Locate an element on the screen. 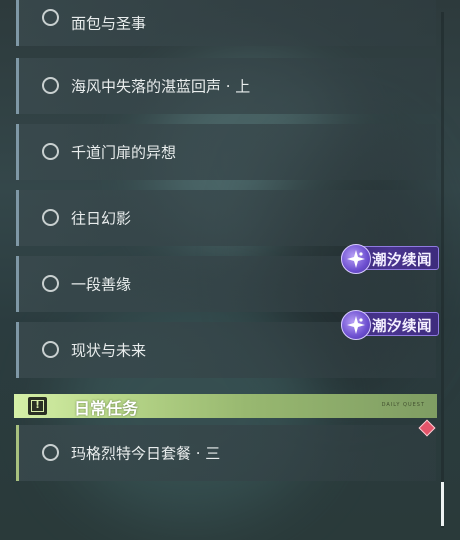  quest-label: 千道门扉的异想 is located at coordinates (124, 152).